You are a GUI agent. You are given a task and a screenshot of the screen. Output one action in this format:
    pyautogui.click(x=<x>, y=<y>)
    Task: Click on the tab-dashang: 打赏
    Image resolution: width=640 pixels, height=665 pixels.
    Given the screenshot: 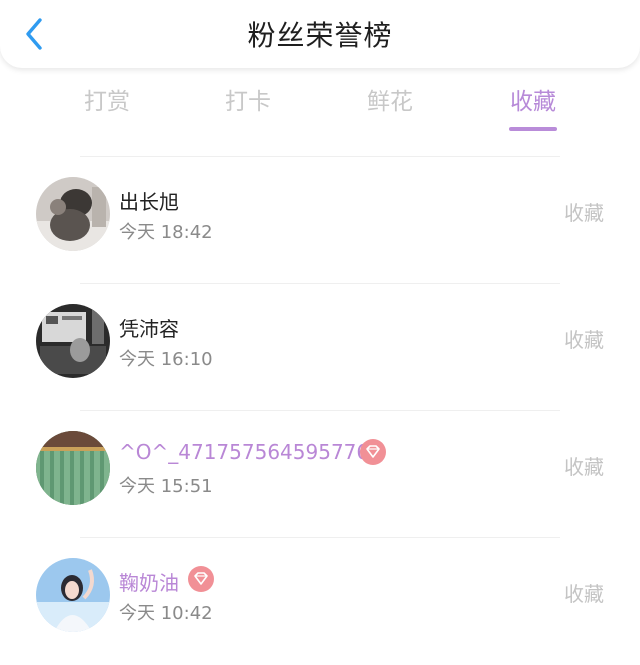 What is the action you would take?
    pyautogui.click(x=107, y=99)
    